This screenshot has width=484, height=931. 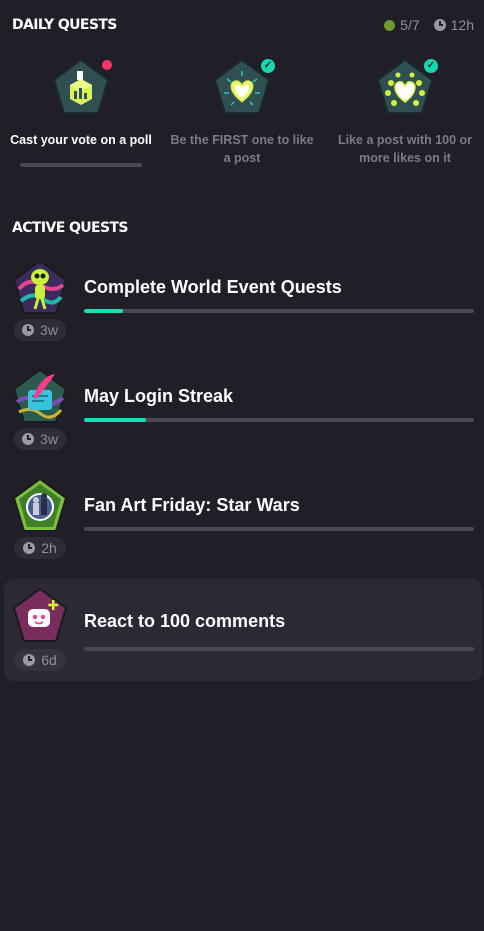 What do you see at coordinates (410, 25) in the screenshot?
I see `completed-count-text: 5/7` at bounding box center [410, 25].